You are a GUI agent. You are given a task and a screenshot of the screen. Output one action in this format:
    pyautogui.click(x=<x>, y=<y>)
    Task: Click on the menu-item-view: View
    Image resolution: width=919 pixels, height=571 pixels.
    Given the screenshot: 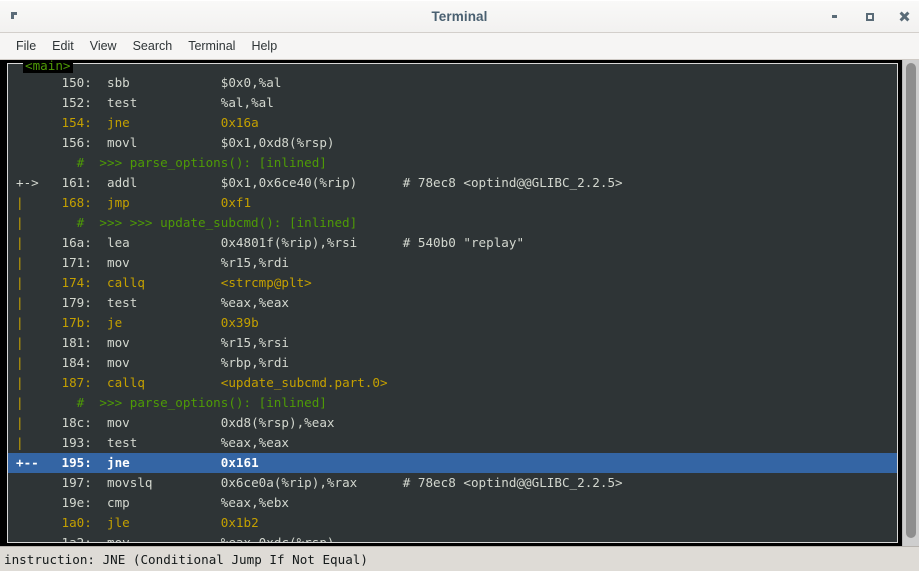 What is the action you would take?
    pyautogui.click(x=103, y=46)
    